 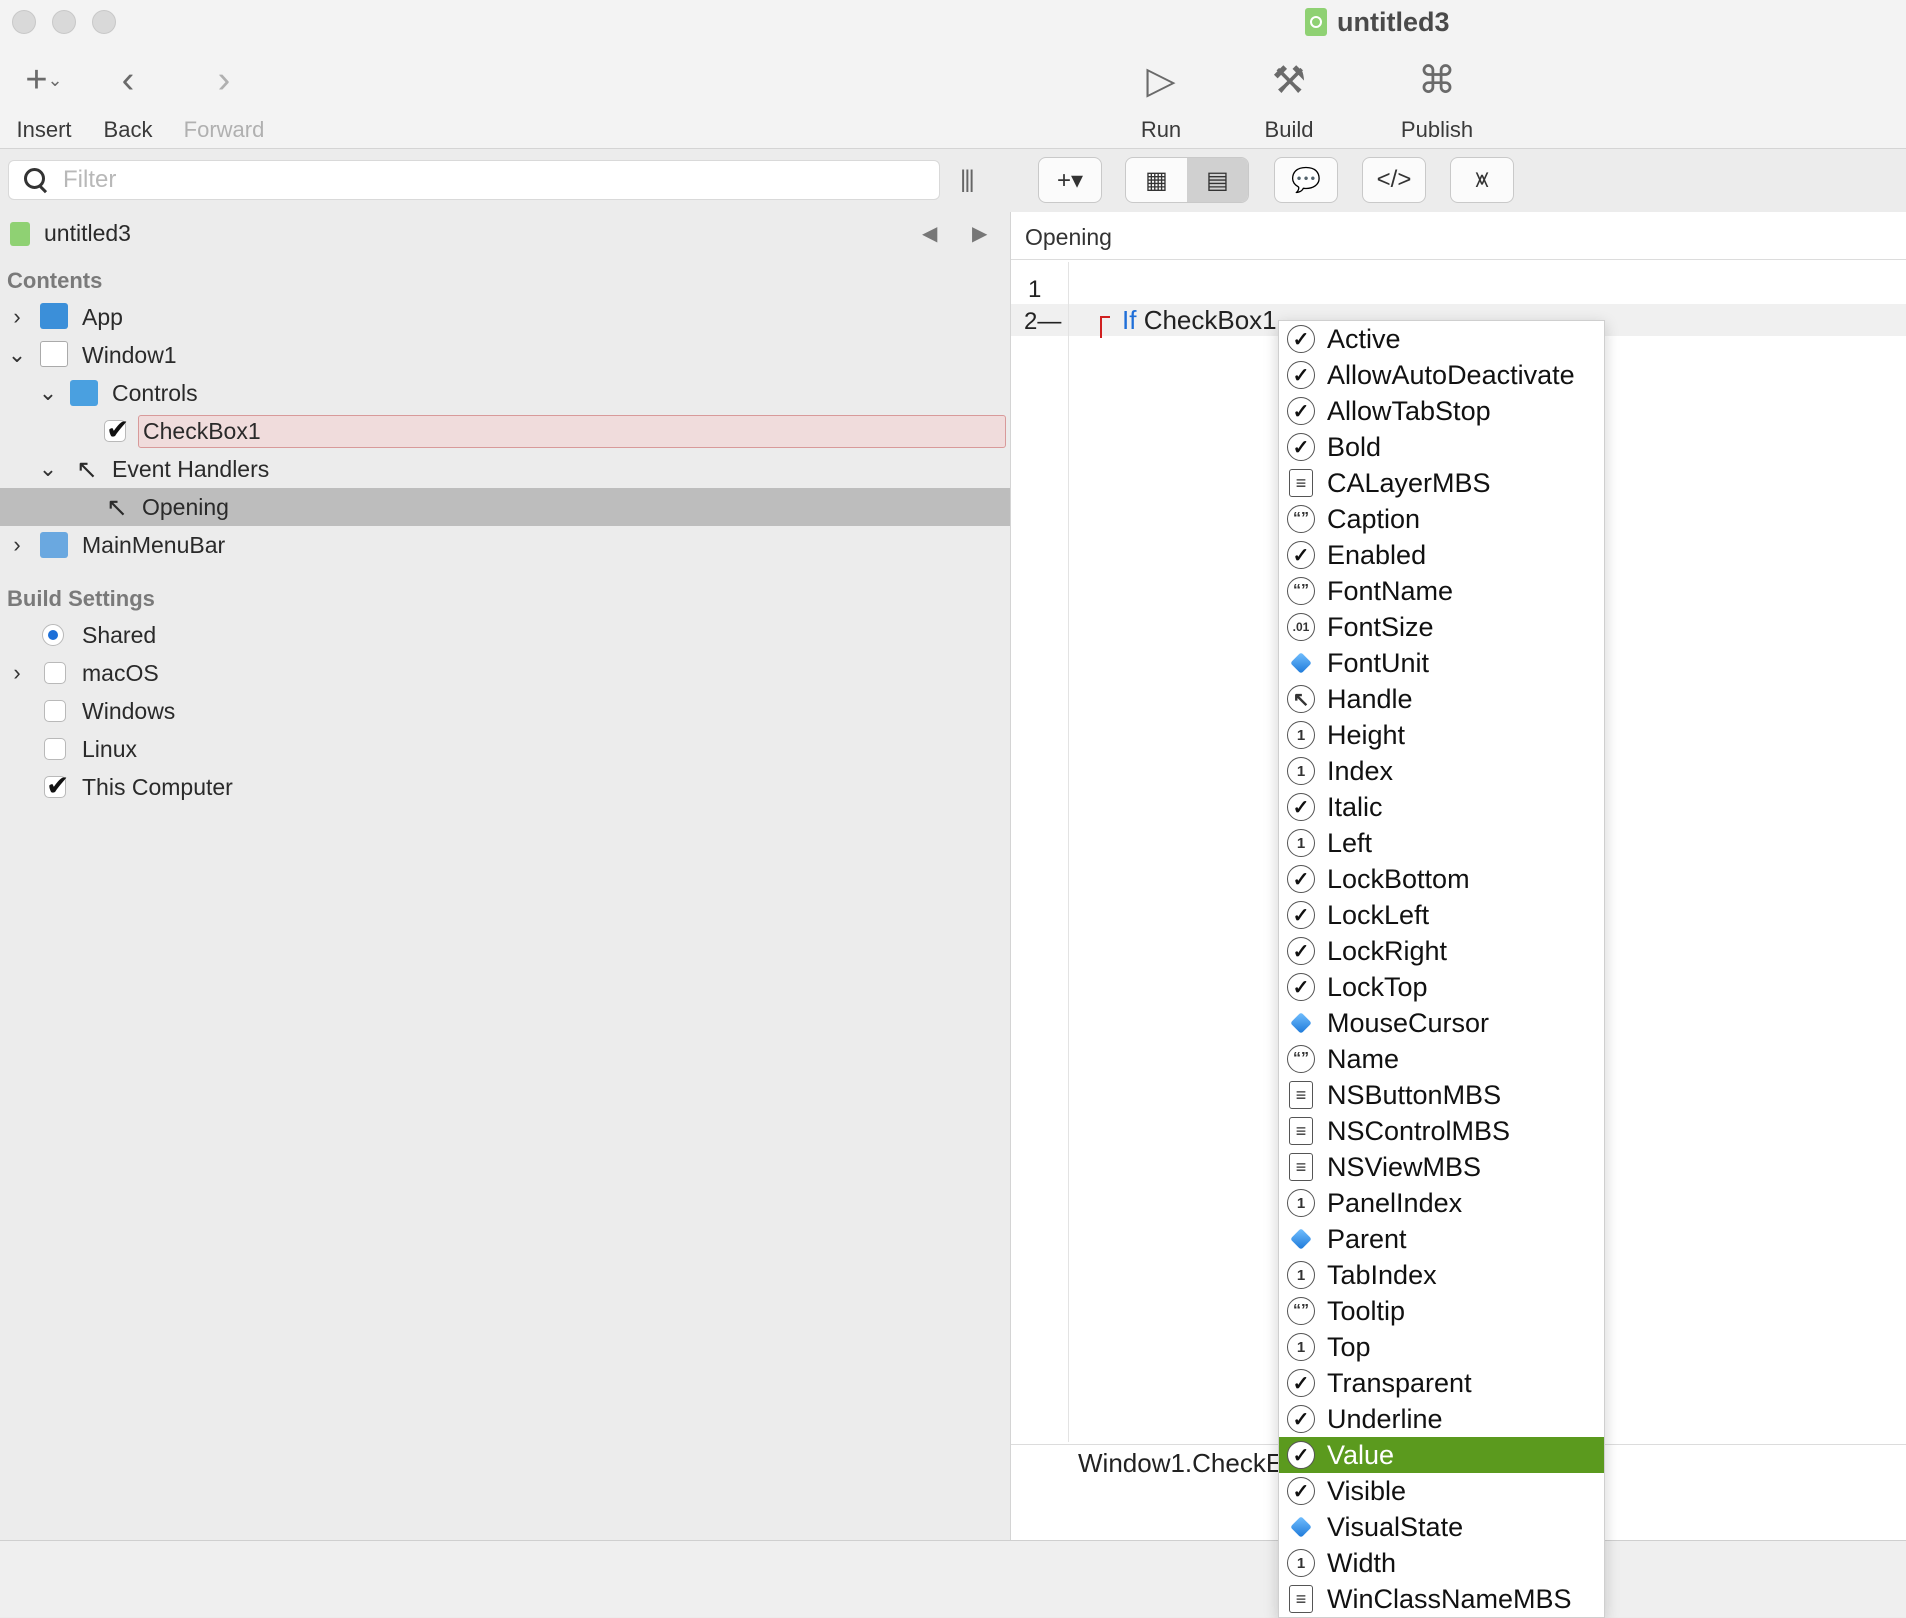 I want to click on autocomplete-item: Transparent, so click(x=1441, y=1383).